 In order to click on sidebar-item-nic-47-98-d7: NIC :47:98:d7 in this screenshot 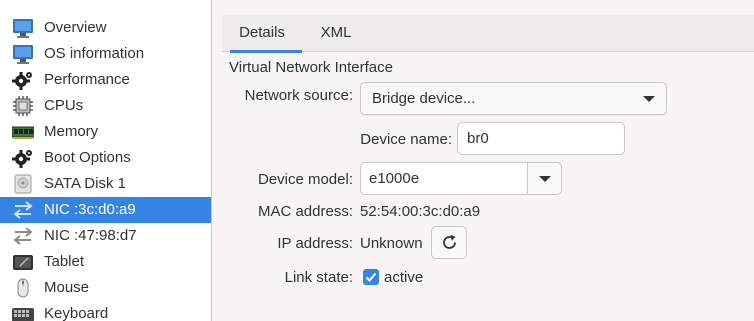, I will do `click(105, 236)`.